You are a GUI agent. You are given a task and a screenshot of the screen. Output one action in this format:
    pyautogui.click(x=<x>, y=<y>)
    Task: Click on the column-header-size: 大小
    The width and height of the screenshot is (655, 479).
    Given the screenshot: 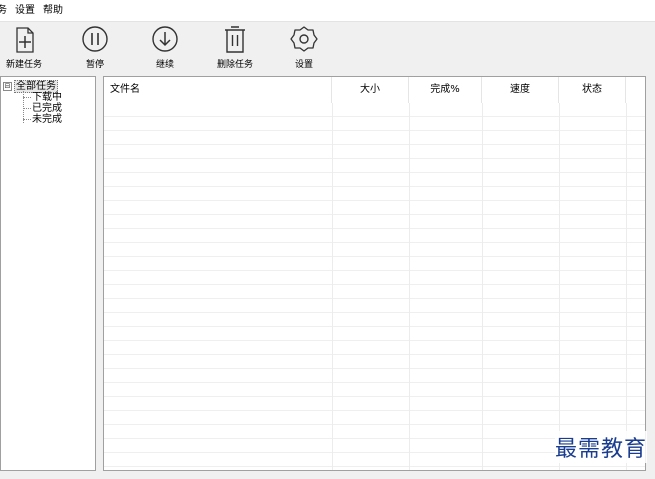 What is the action you would take?
    pyautogui.click(x=370, y=90)
    